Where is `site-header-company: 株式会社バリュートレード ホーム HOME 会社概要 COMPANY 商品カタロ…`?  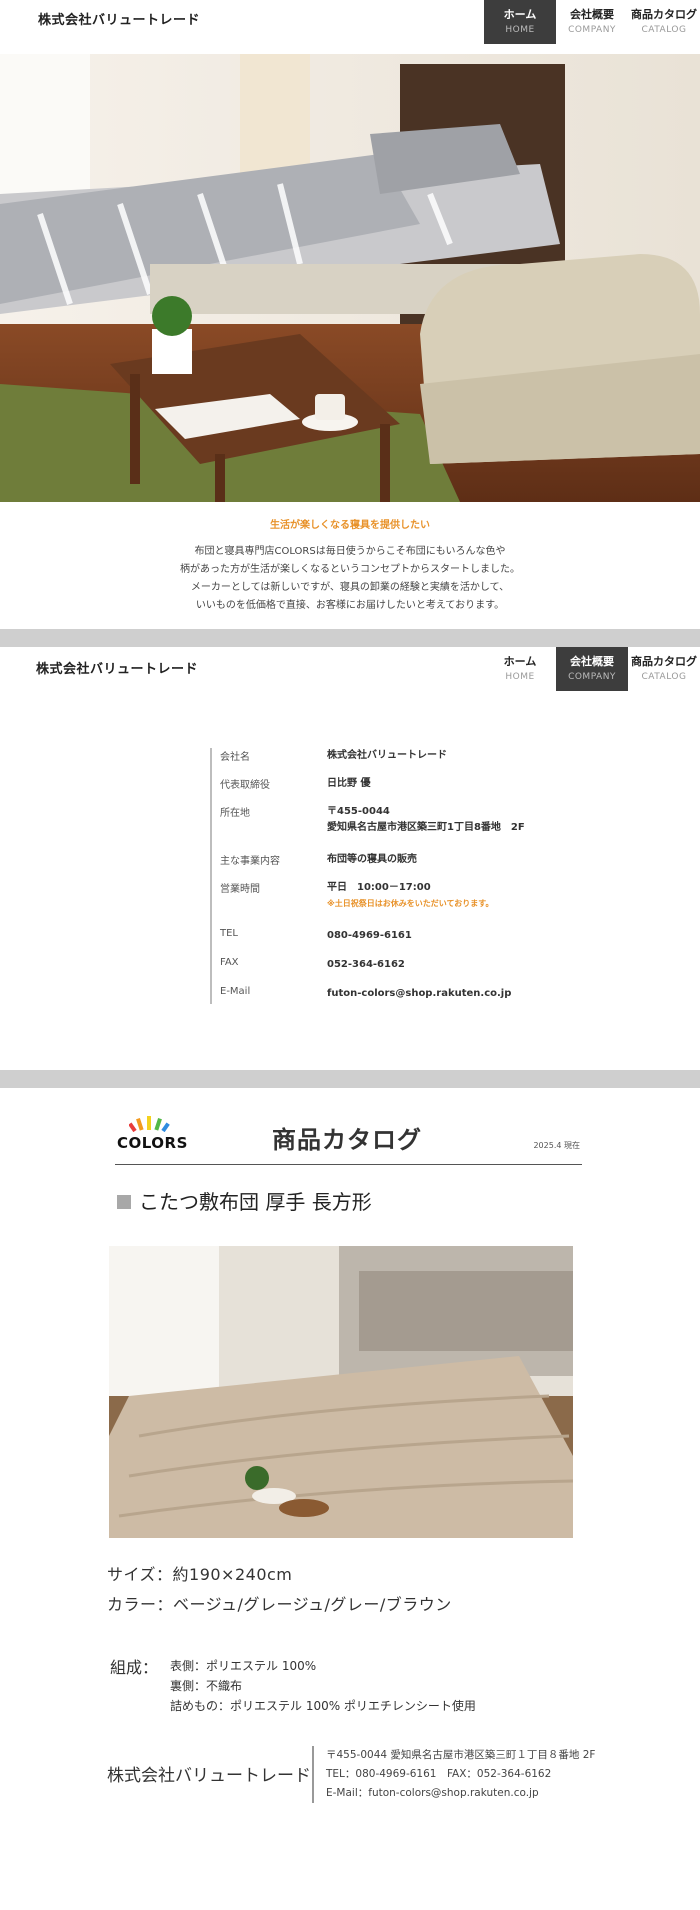 site-header-company: 株式会社バリュートレード ホーム HOME 会社概要 COMPANY 商品カタロ… is located at coordinates (350, 674).